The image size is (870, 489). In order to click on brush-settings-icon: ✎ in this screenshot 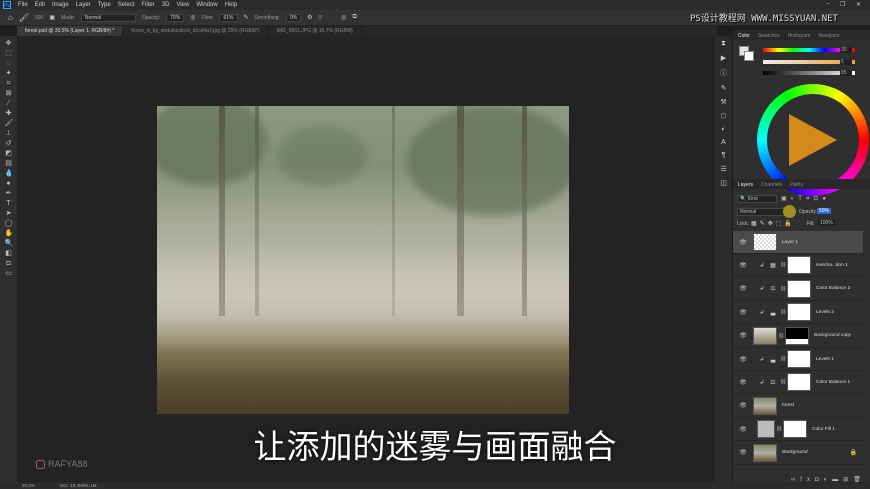, I will do `click(724, 88)`.